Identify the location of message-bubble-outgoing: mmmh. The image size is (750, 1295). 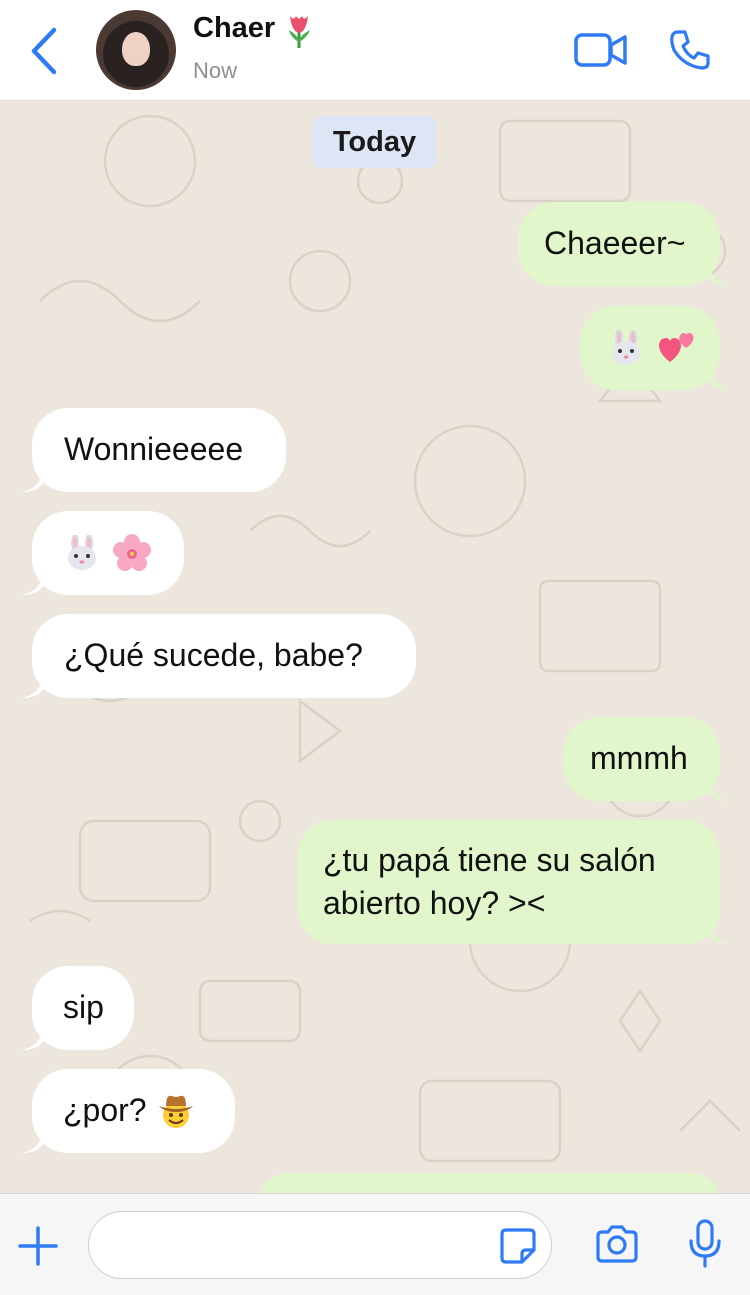
(641, 759).